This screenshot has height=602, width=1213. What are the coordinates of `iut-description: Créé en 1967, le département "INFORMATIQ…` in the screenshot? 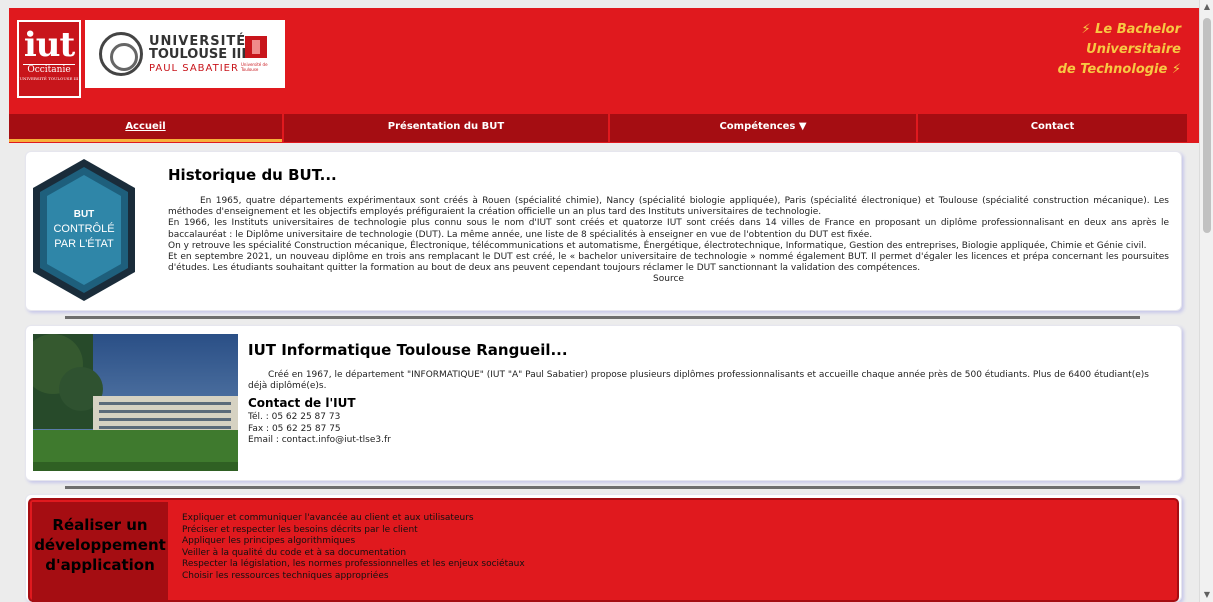 It's located at (709, 381).